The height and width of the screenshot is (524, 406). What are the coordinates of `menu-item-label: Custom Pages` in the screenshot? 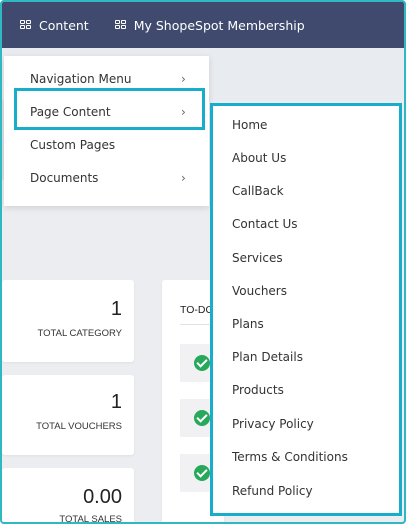 It's located at (73, 145).